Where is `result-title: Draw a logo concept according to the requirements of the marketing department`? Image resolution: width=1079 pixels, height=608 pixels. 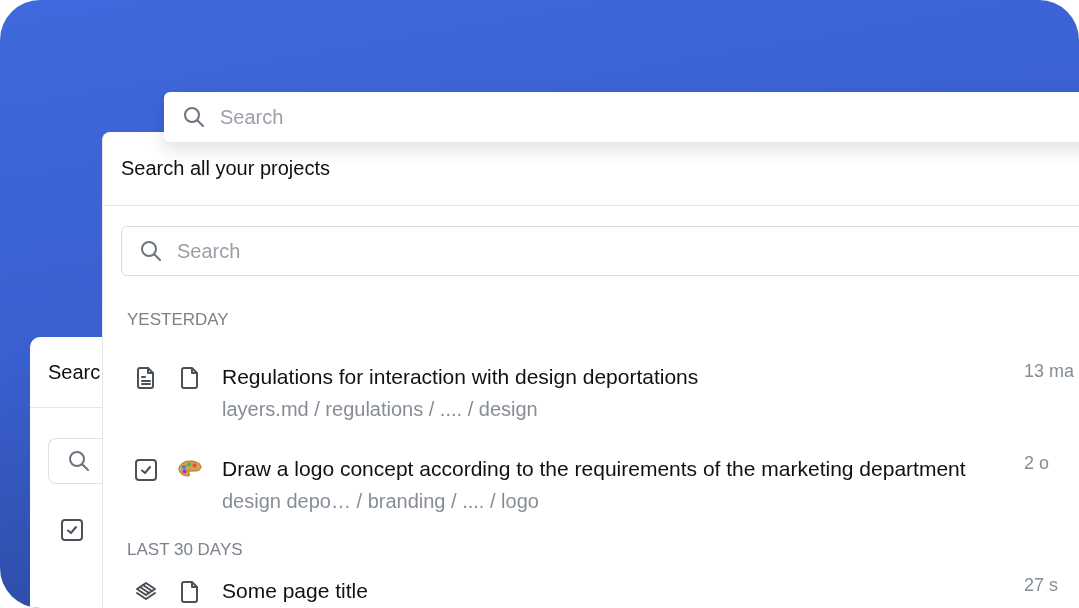
result-title: Draw a logo concept according to the requirements of the marketing department is located at coordinates (613, 469).